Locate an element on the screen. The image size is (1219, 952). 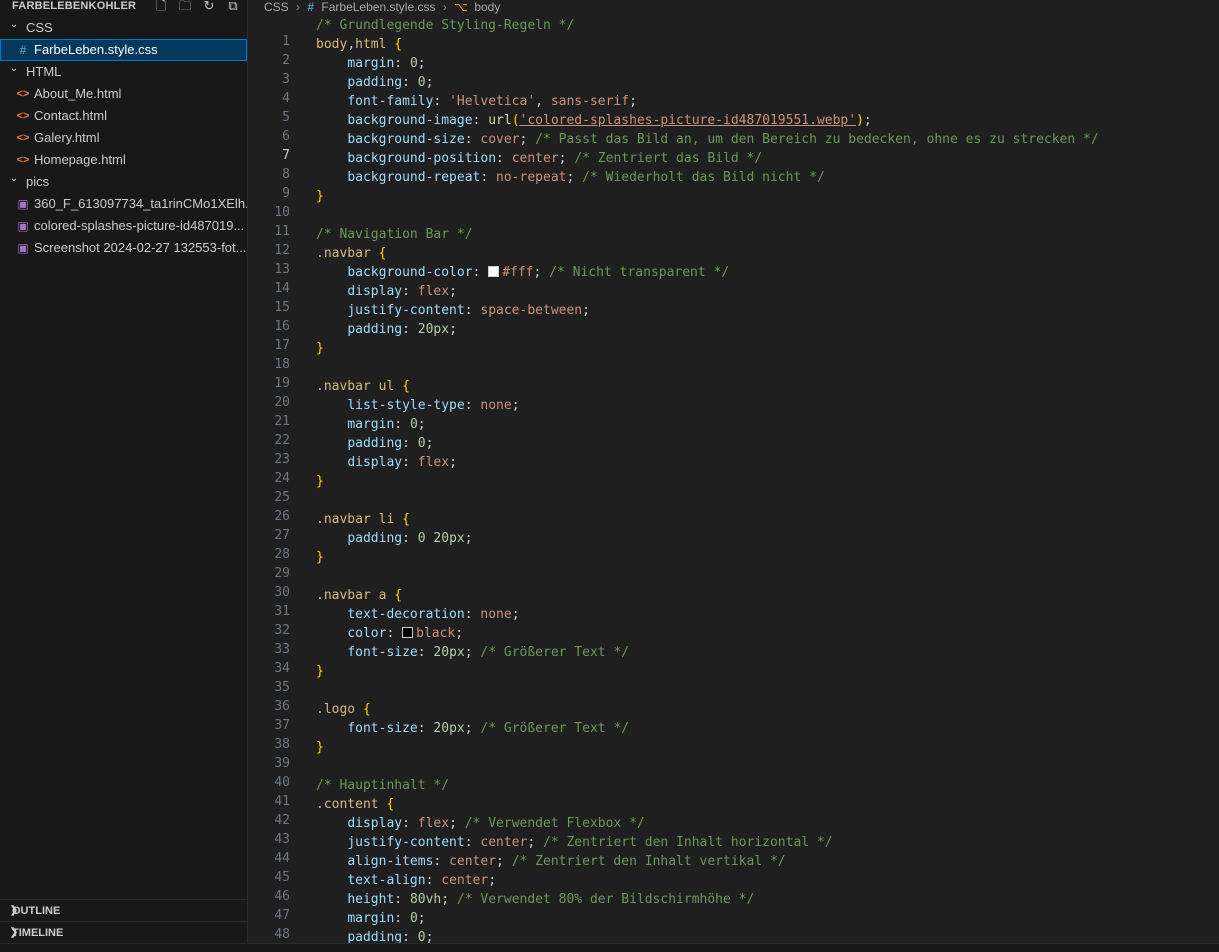
outline-label: OUTLINE is located at coordinates (36, 911).